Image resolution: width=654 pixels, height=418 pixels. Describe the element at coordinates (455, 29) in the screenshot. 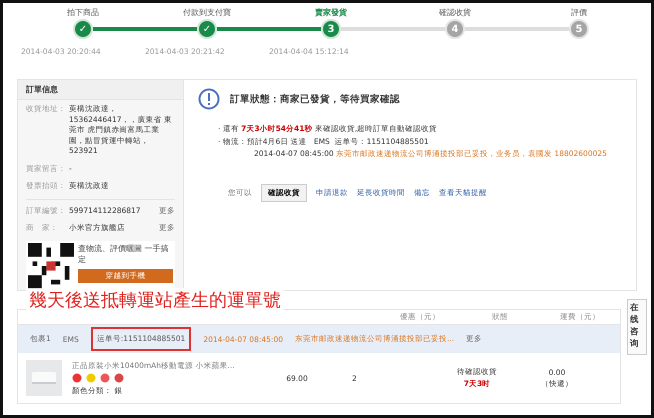

I see `step-marker: 4` at that location.